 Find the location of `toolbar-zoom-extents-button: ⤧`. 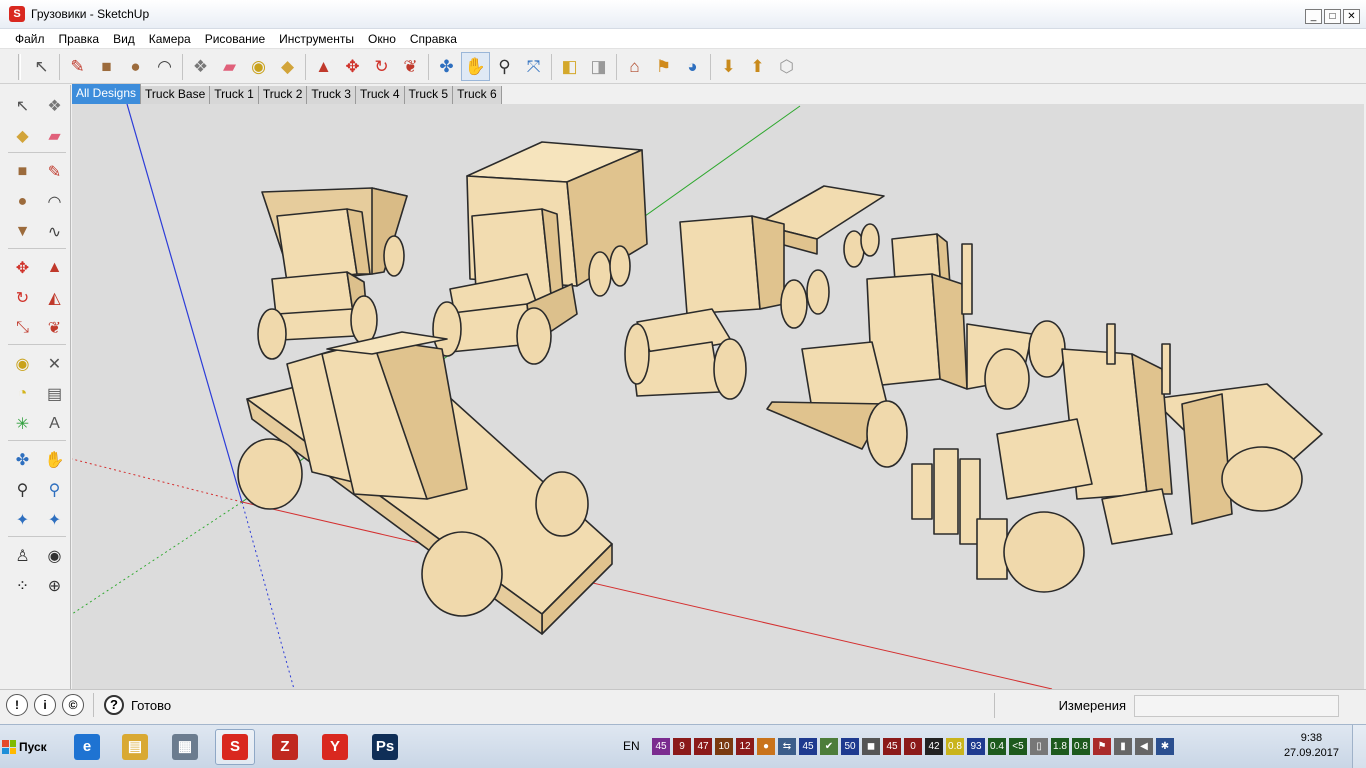

toolbar-zoom-extents-button: ⤧ is located at coordinates (533, 66).